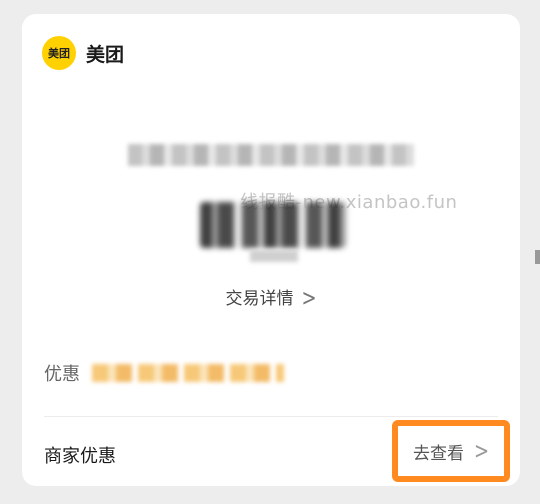 The image size is (540, 504). What do you see at coordinates (274, 256) in the screenshot?
I see `blurred-subtext` at bounding box center [274, 256].